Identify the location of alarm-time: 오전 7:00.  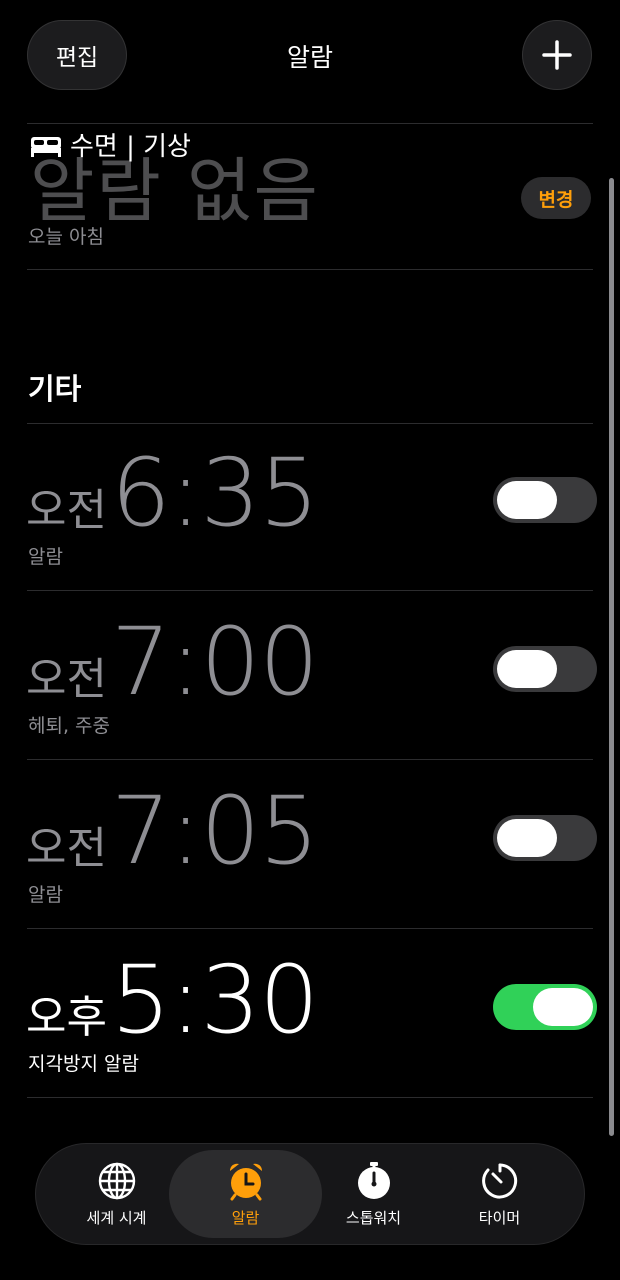
(172, 662).